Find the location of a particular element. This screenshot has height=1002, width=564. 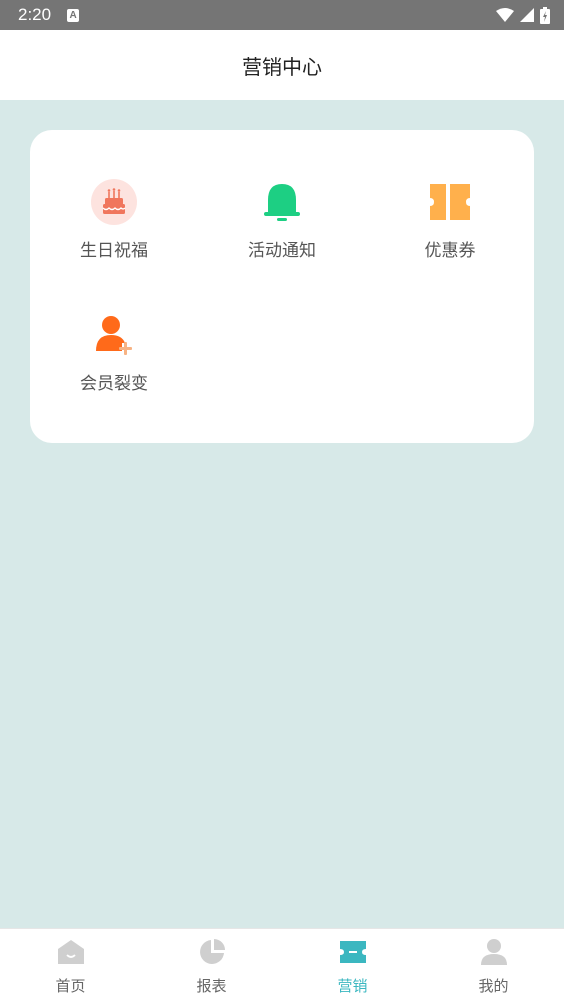

page-title: 营销中心 is located at coordinates (282, 66).